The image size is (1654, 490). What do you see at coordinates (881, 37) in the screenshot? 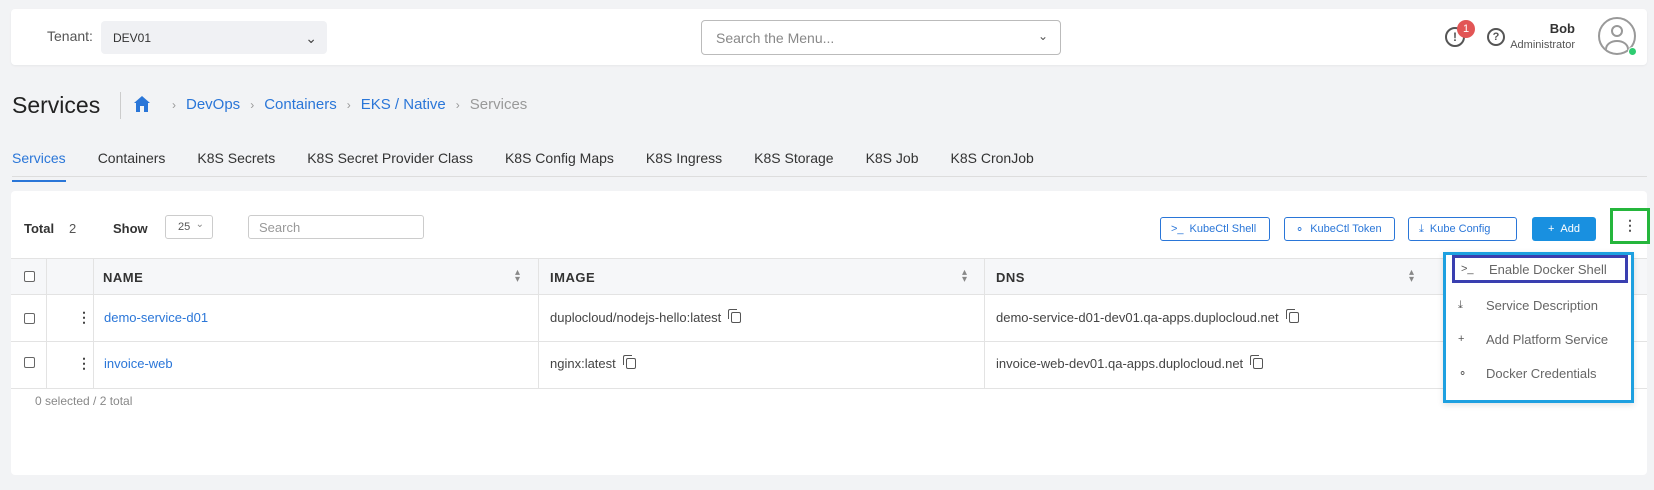
I see `menu-search-input: Search the Menu... ⌄` at bounding box center [881, 37].